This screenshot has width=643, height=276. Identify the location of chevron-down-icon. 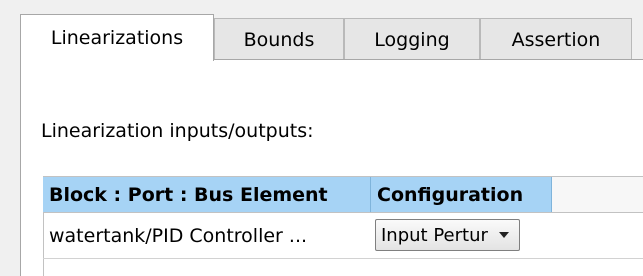
(504, 235).